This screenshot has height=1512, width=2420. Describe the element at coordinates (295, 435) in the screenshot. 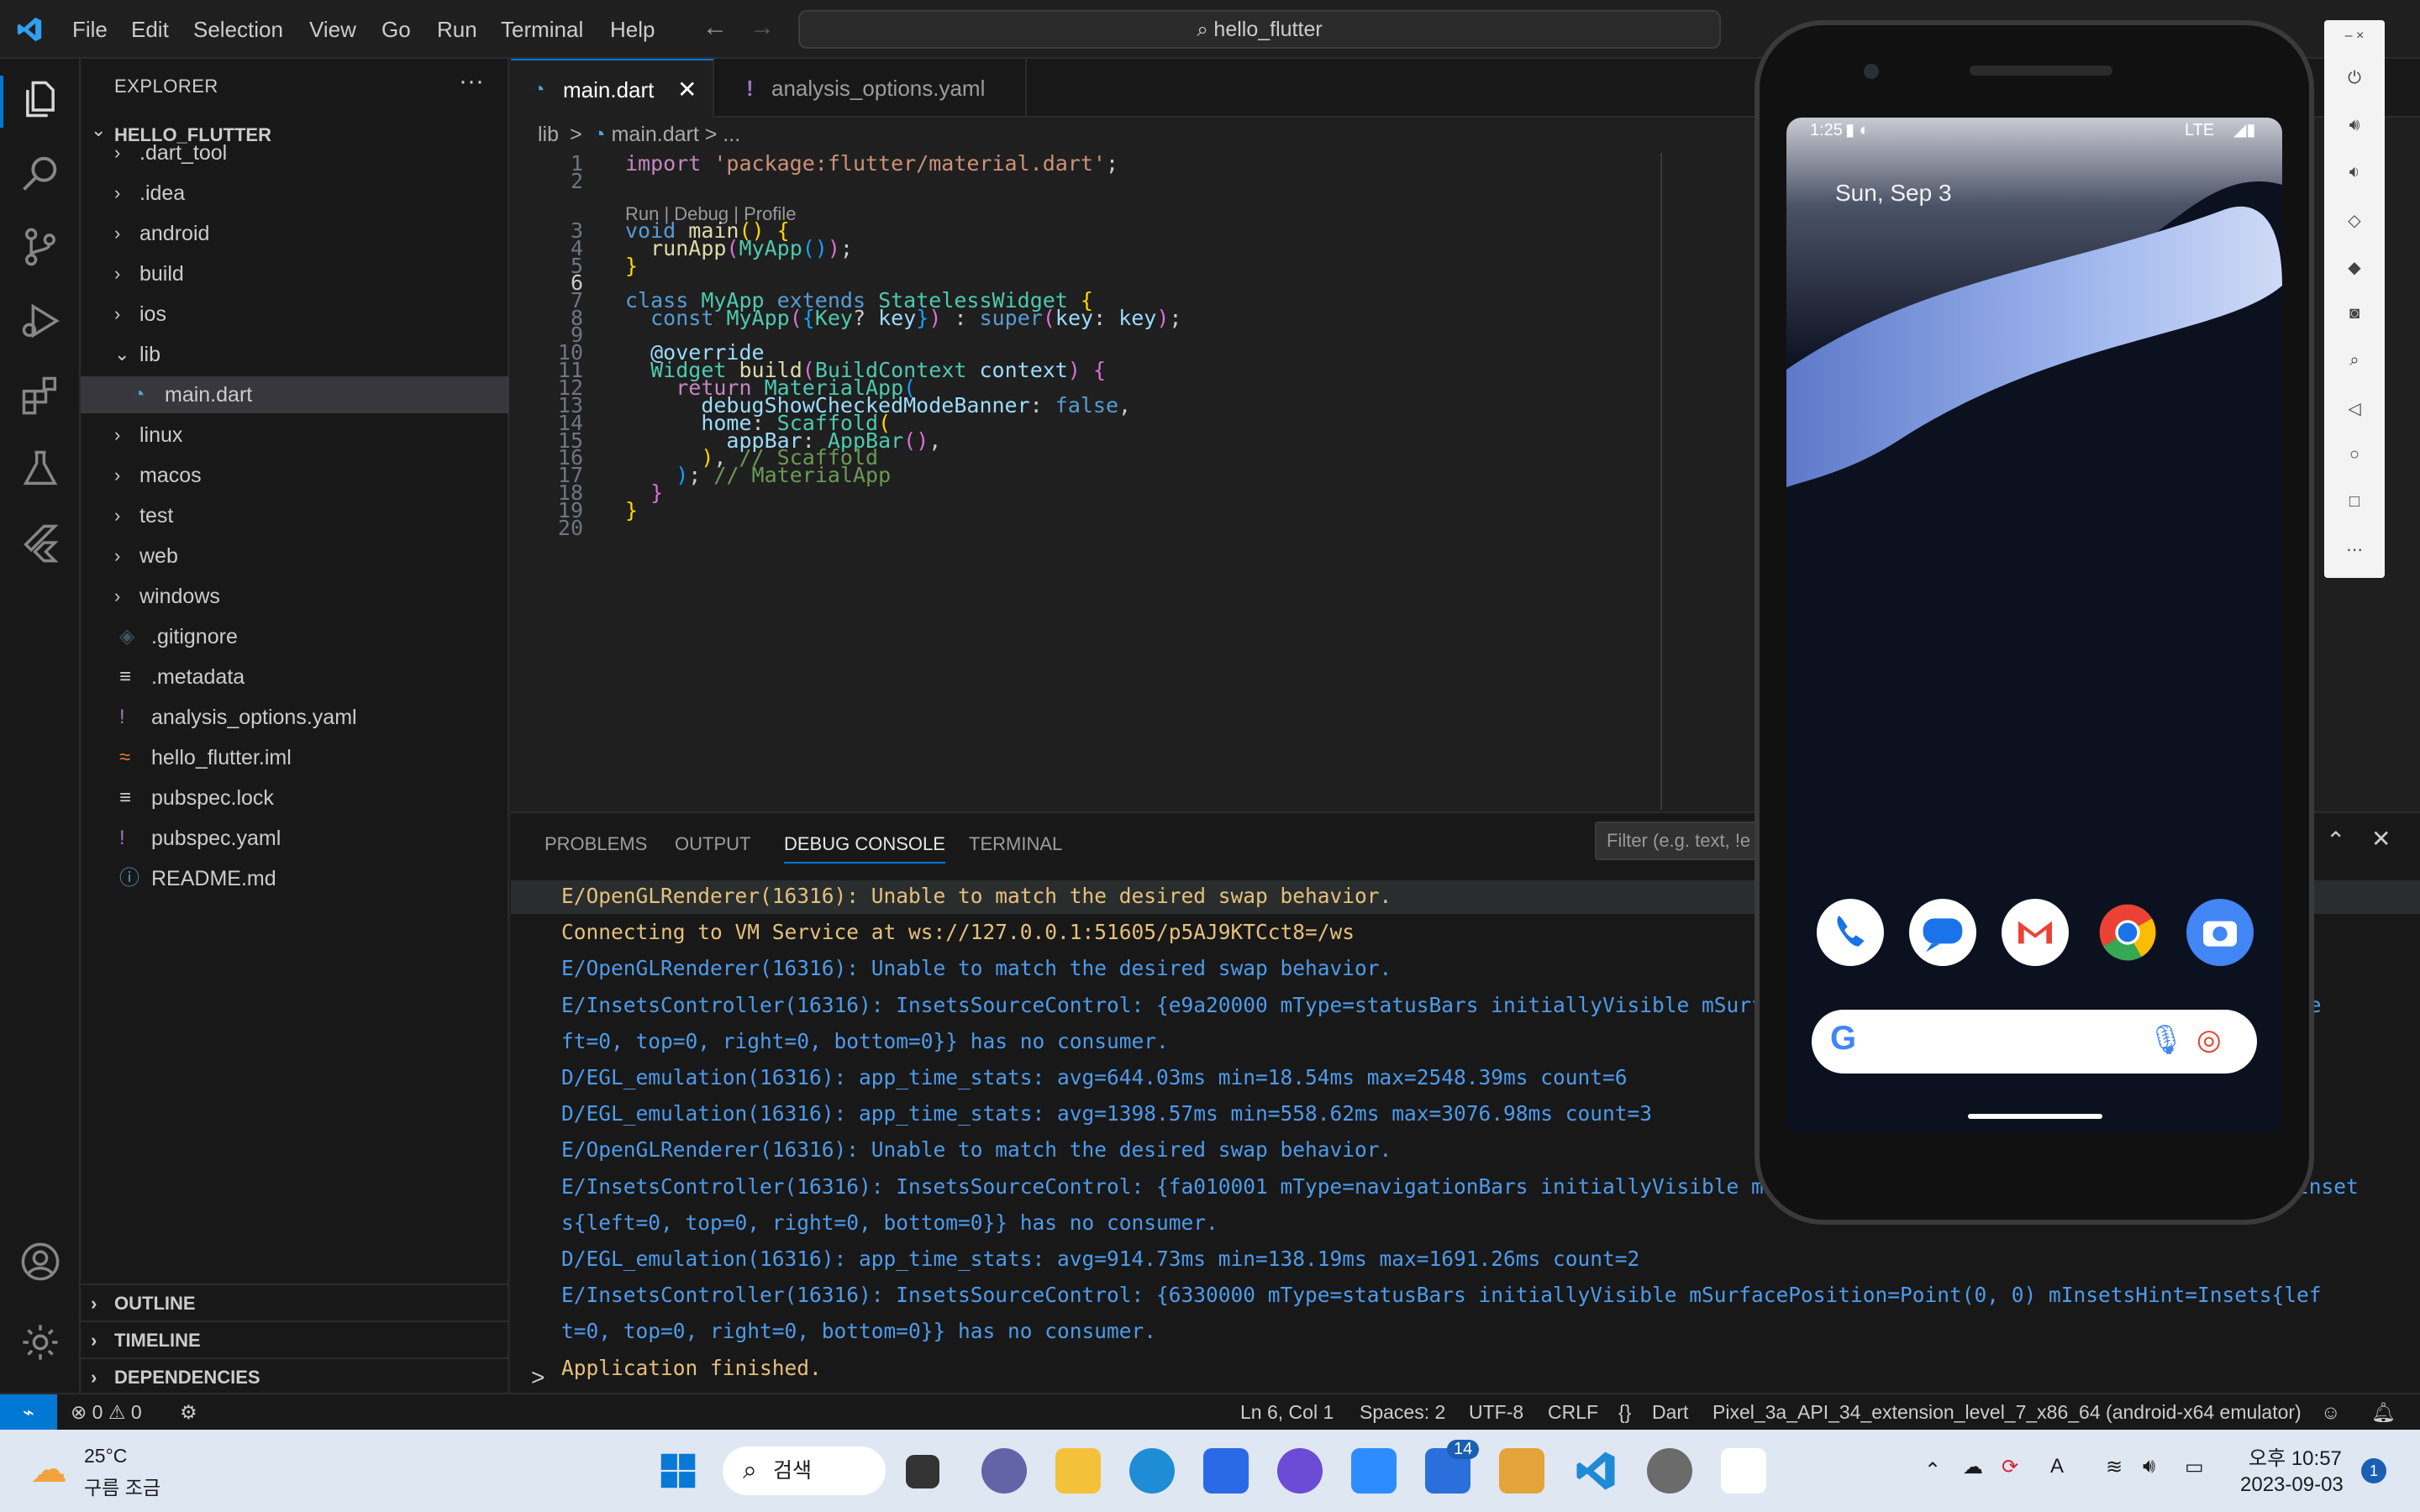

I see `tree-item: › linux` at that location.